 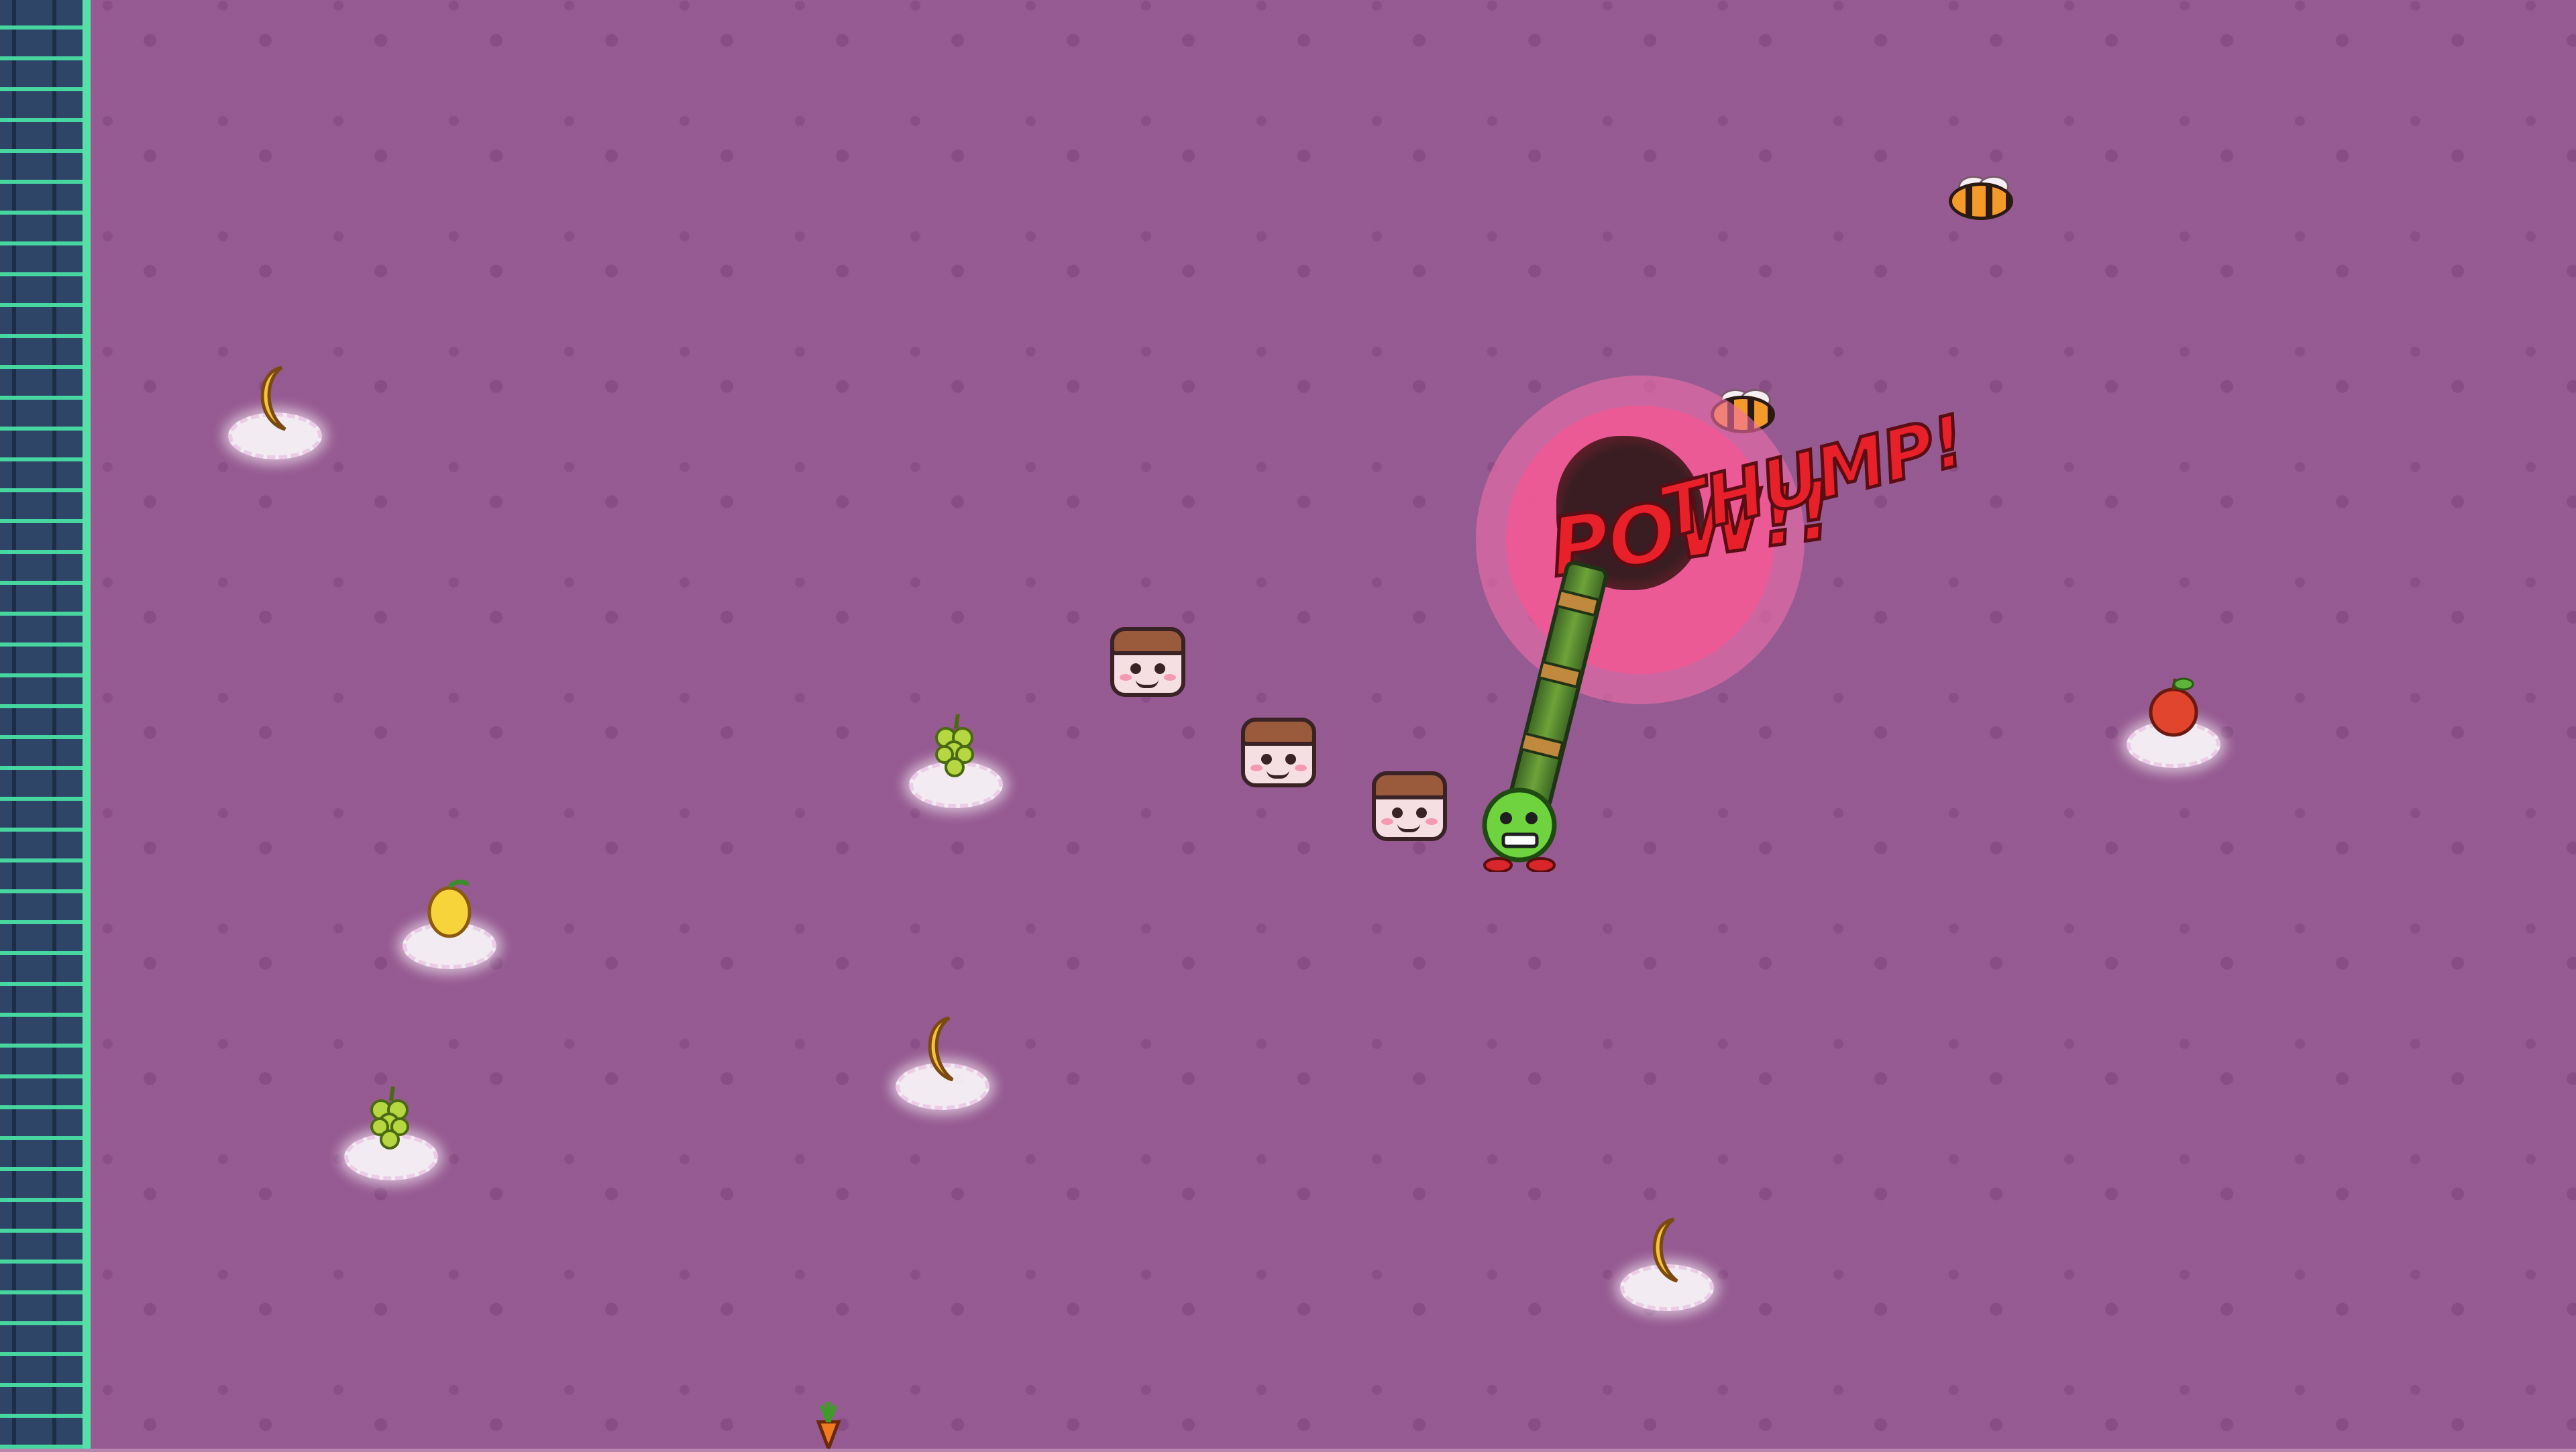 What do you see at coordinates (449, 909) in the screenshot?
I see `lemon-icon` at bounding box center [449, 909].